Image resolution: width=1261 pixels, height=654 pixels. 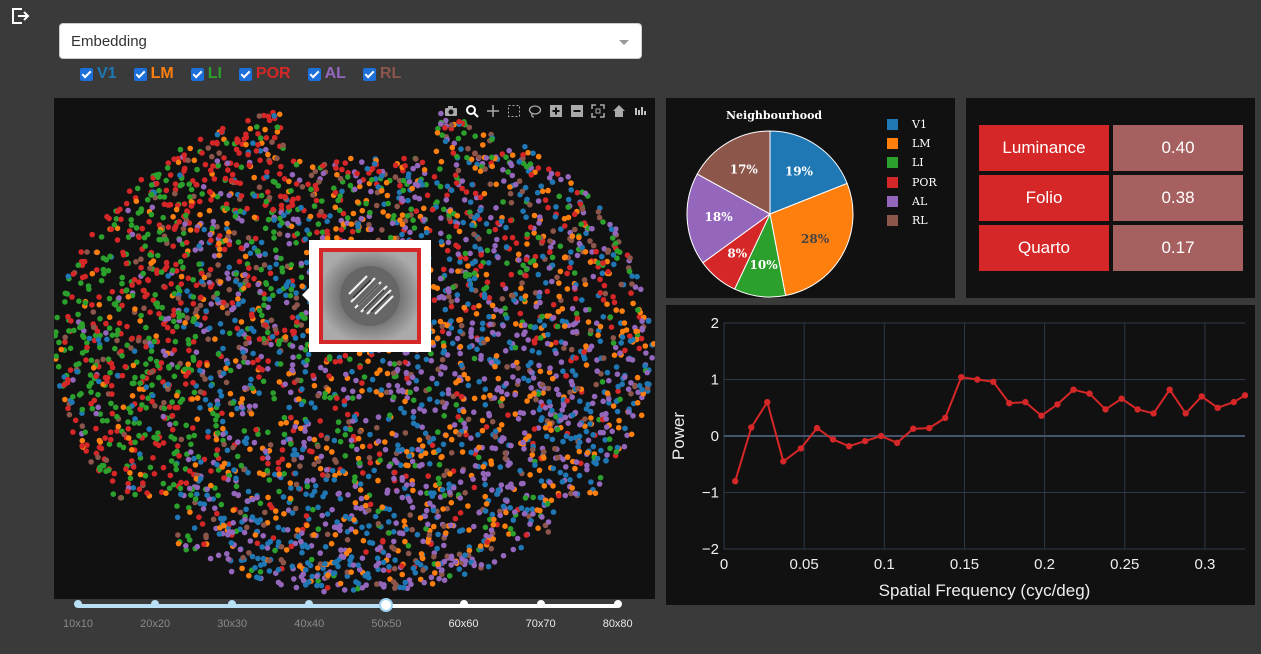 What do you see at coordinates (381, 74) in the screenshot?
I see `checkbox-rl: RL` at bounding box center [381, 74].